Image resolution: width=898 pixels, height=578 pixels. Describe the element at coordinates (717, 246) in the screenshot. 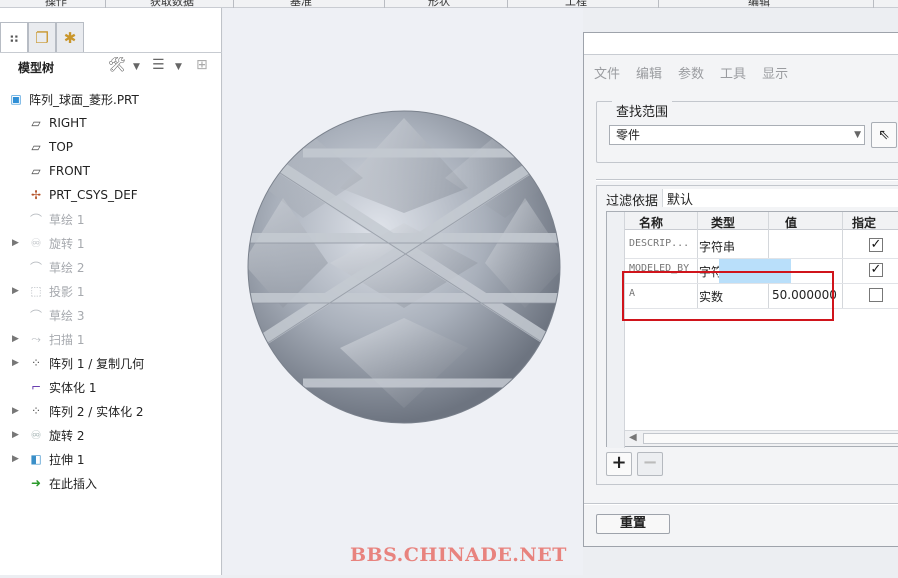

I see `param-type: 字符串` at that location.